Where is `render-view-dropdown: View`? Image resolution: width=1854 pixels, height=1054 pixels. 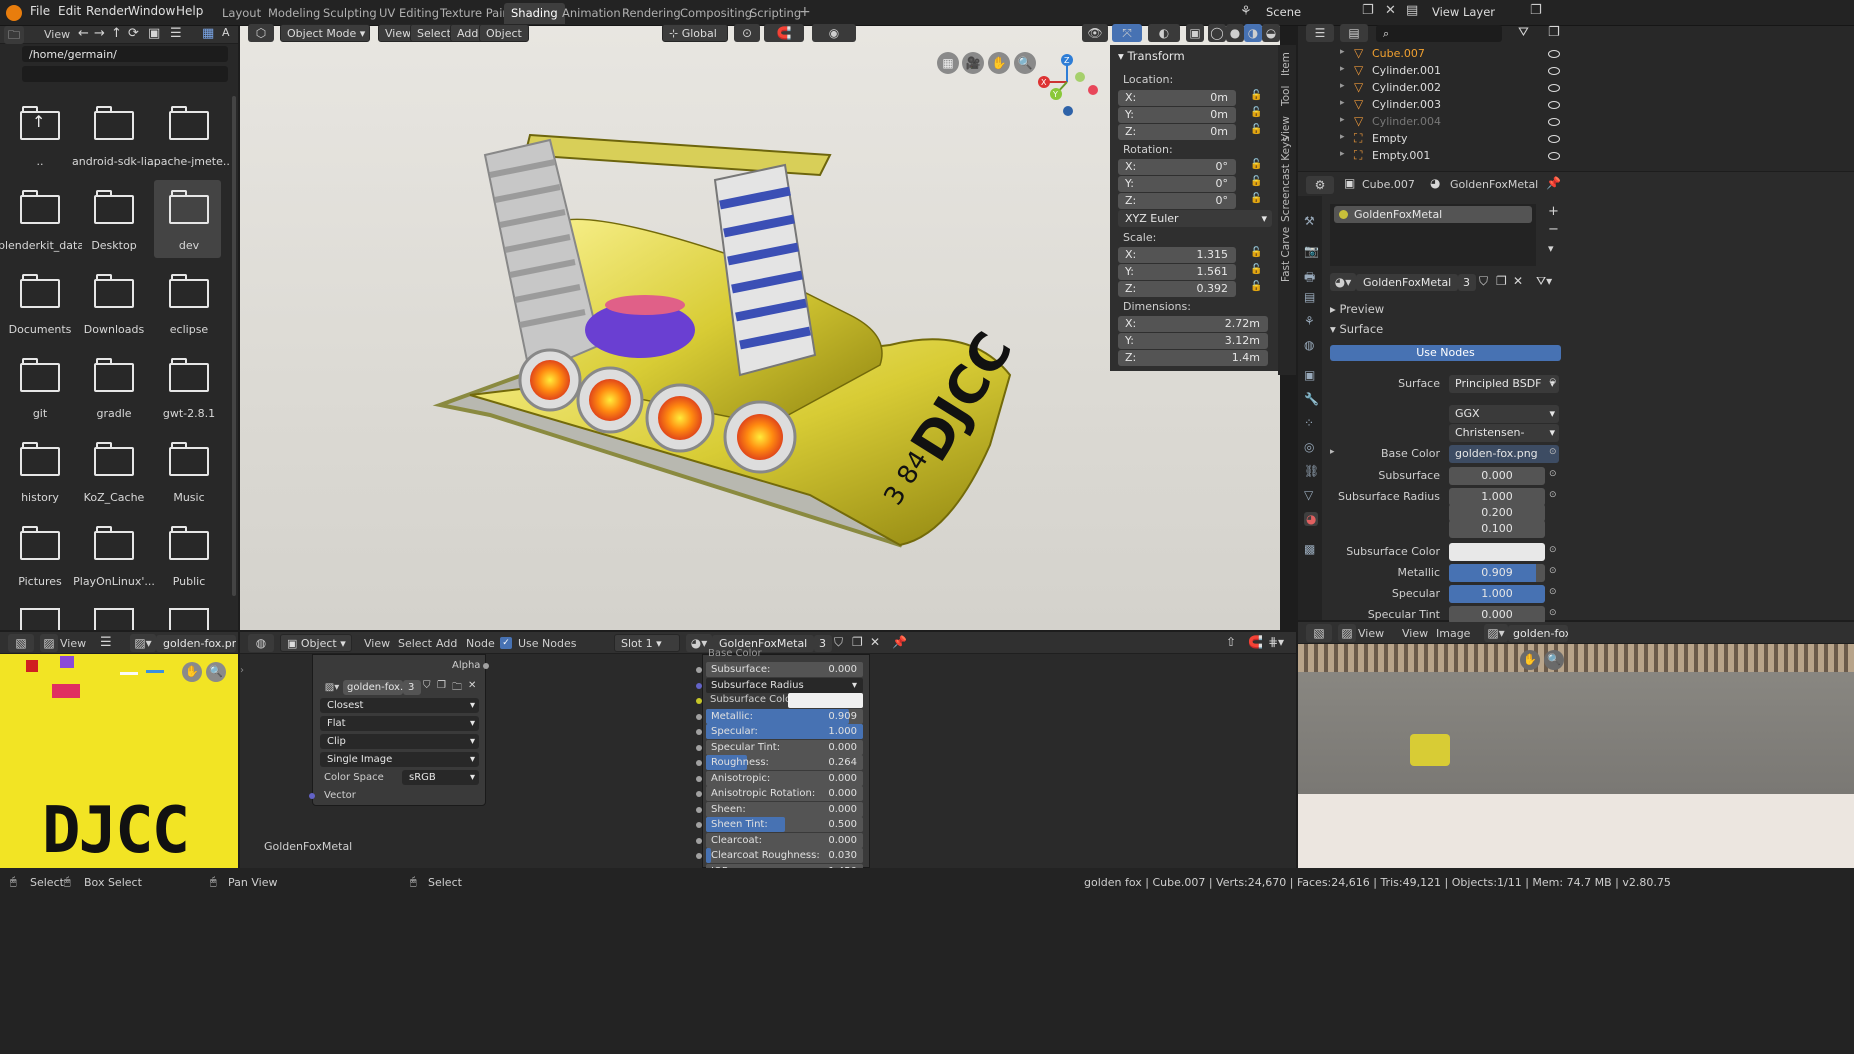
render-view-dropdown: View is located at coordinates (1371, 633).